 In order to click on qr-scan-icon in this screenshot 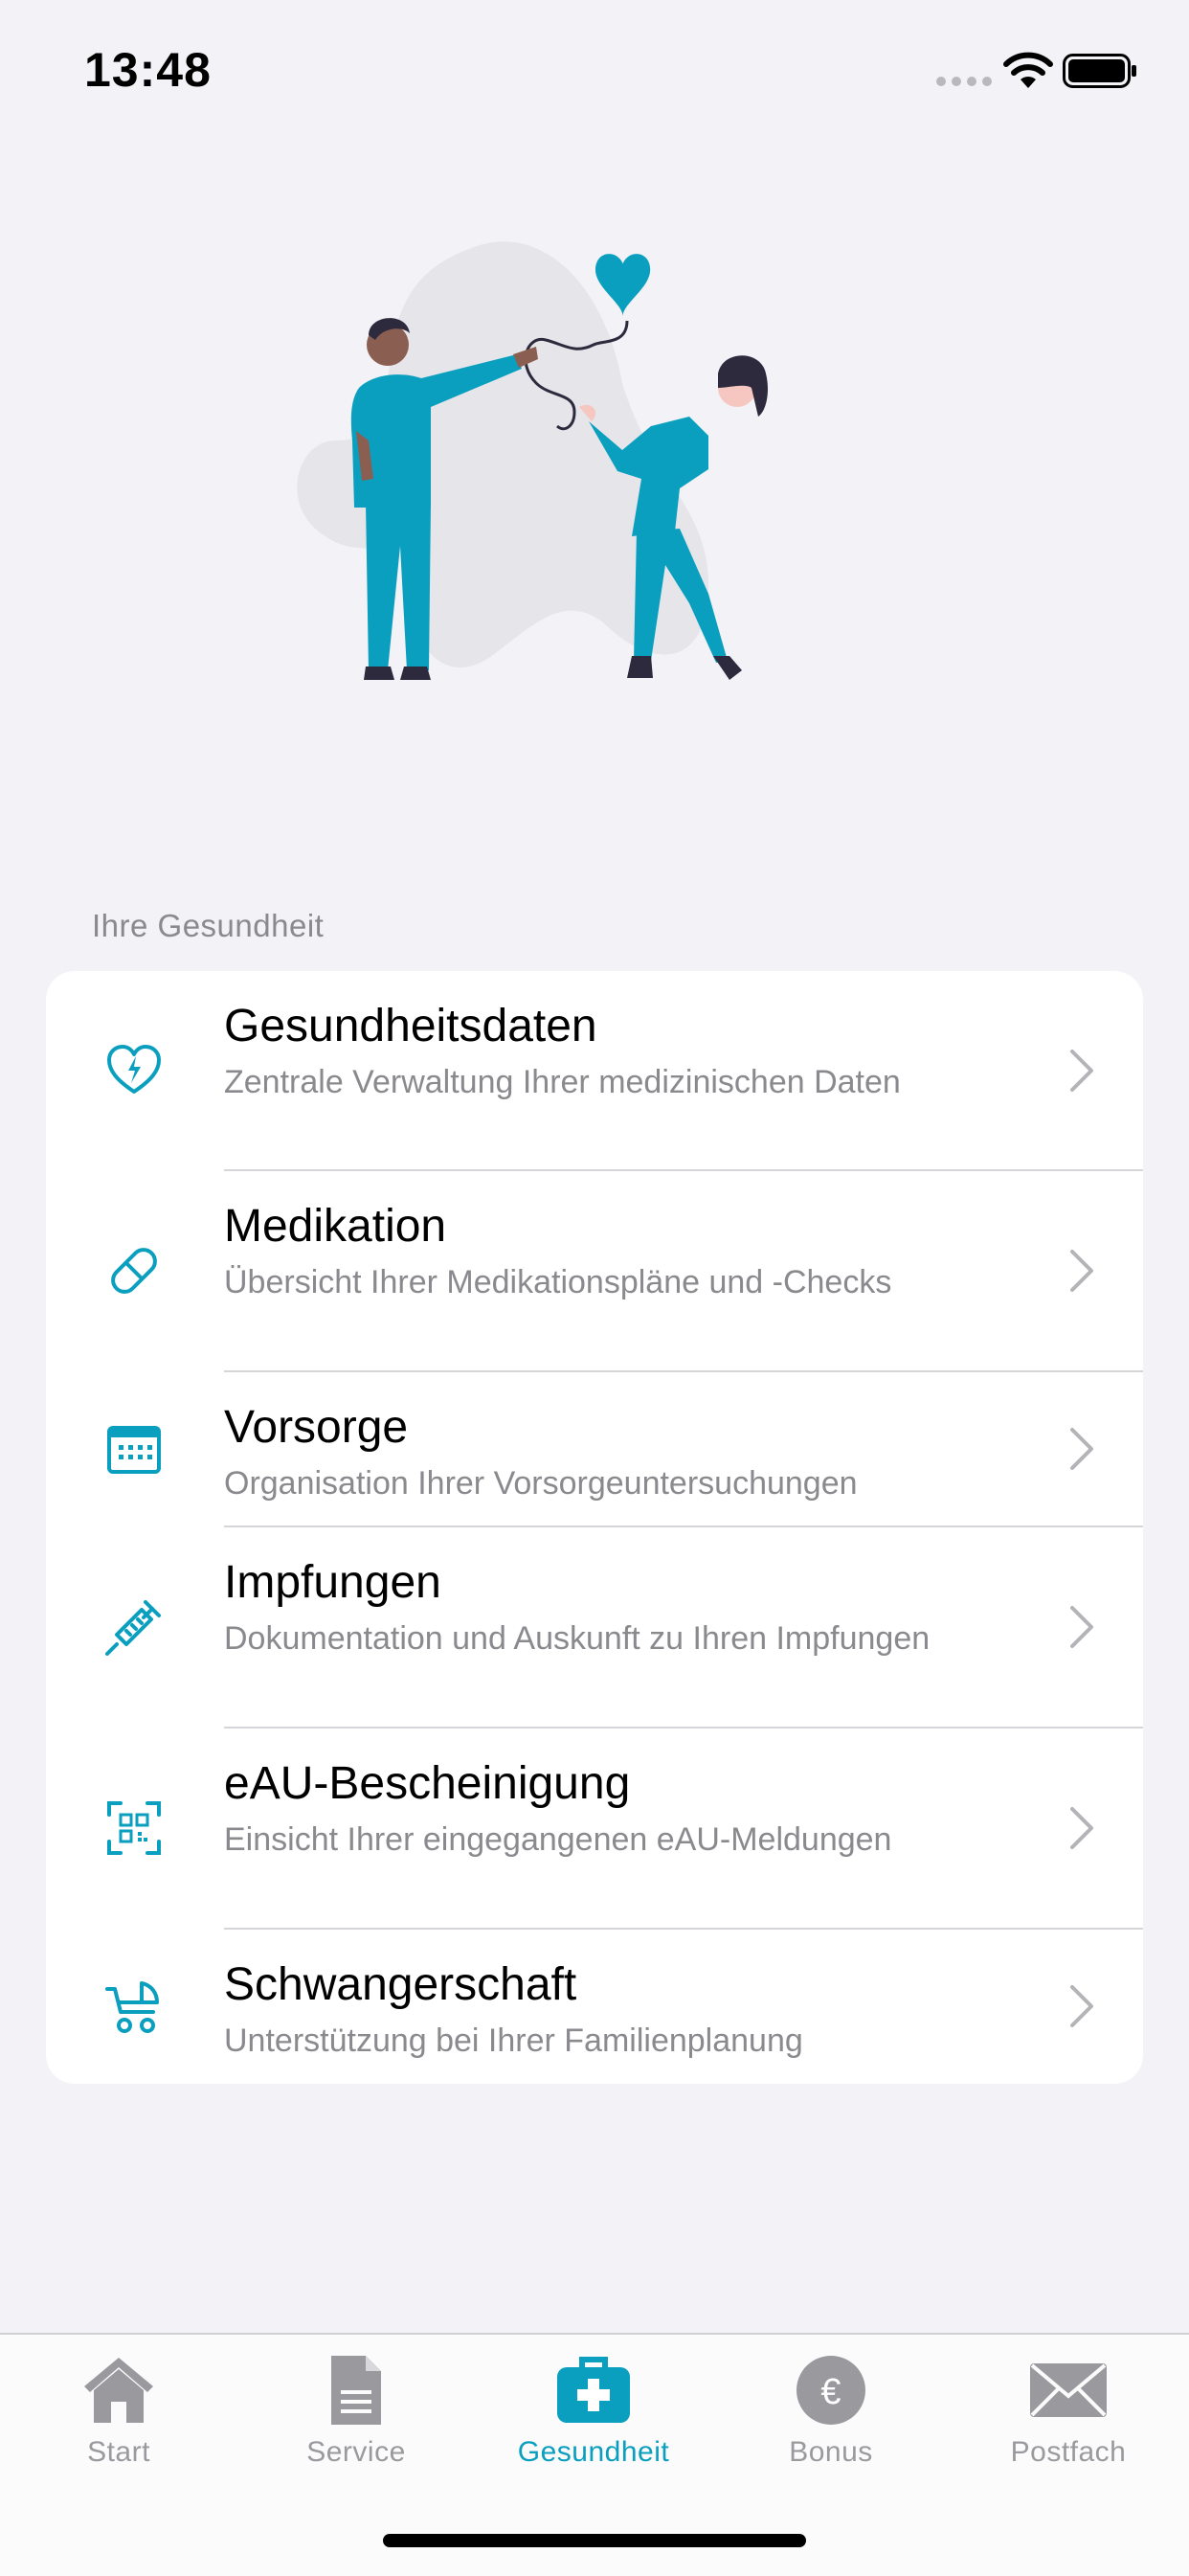, I will do `click(134, 1828)`.